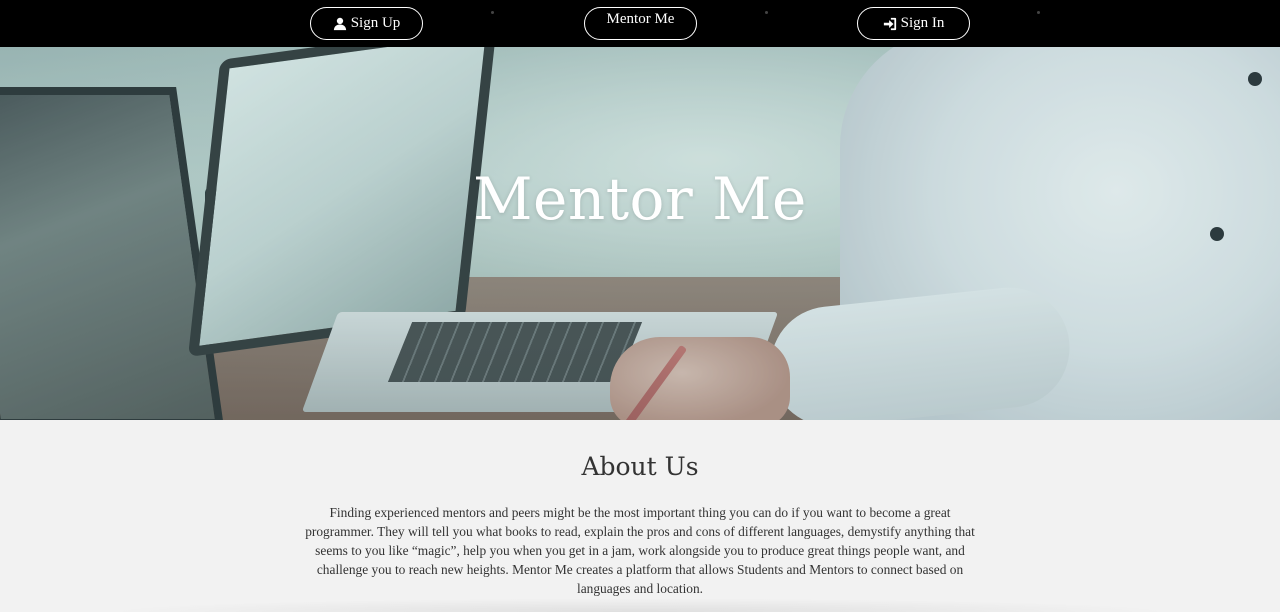 The height and width of the screenshot is (612, 1280). What do you see at coordinates (922, 23) in the screenshot?
I see `sign-in-label: Sign In` at bounding box center [922, 23].